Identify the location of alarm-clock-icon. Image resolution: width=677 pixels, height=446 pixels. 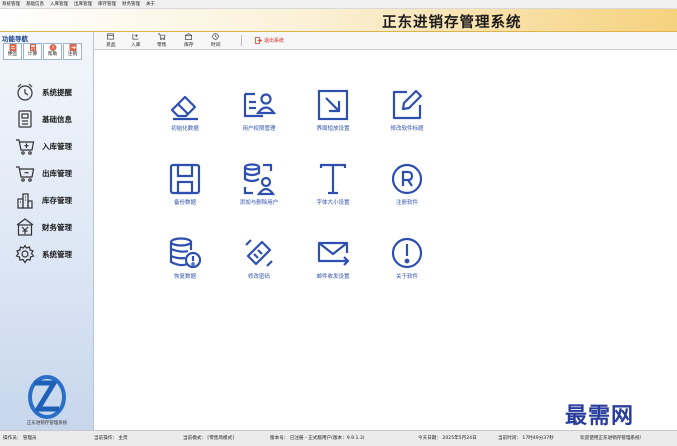
(25, 92).